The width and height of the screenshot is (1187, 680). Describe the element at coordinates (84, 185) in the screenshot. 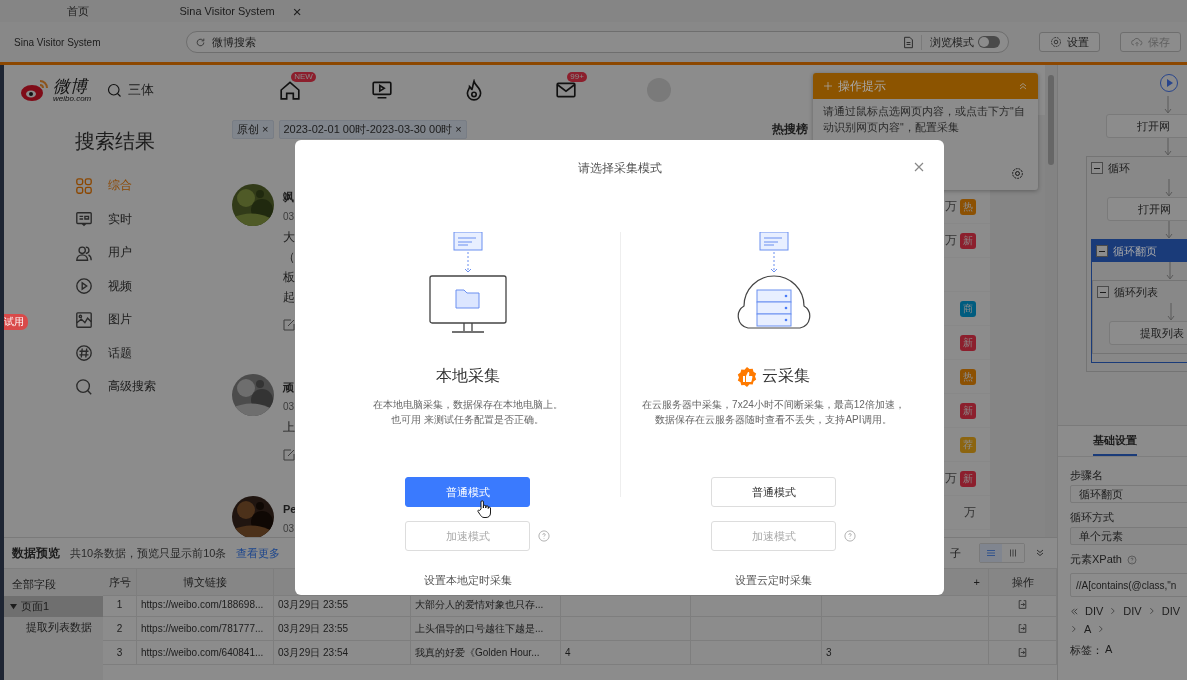

I see `grid-icon` at that location.